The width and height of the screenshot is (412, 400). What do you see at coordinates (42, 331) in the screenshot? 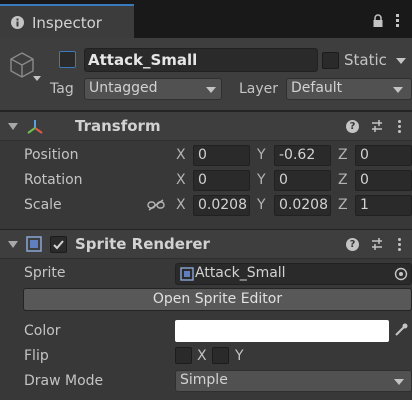
I see `color-label: Color` at bounding box center [42, 331].